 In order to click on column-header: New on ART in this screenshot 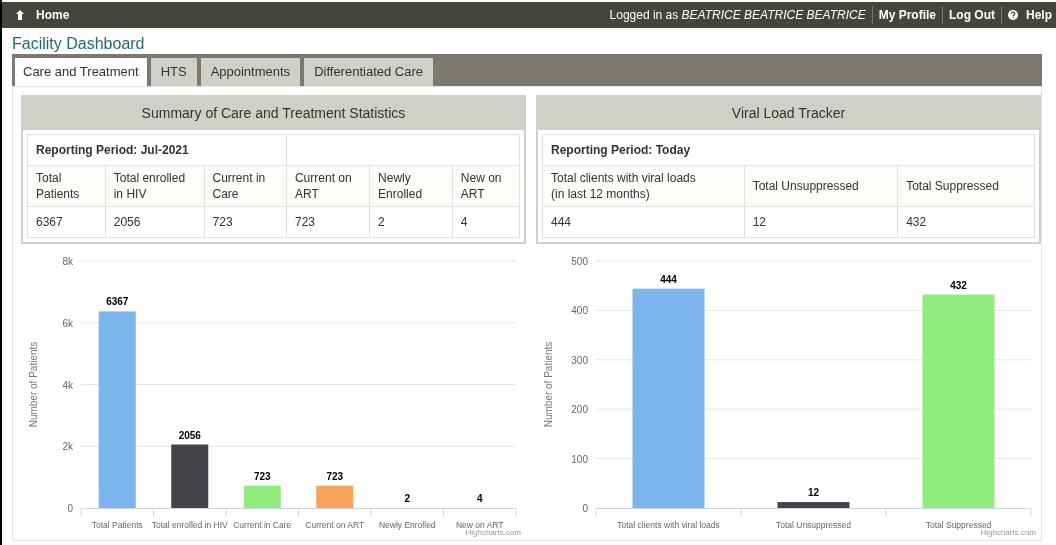, I will do `click(486, 186)`.